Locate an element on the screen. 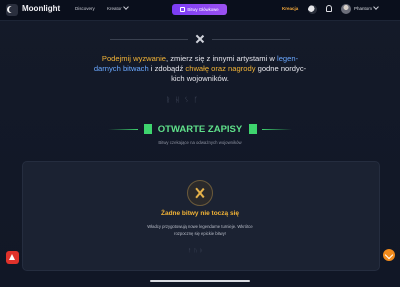 This screenshot has height=287, width=400. divider-left is located at coordinates (149, 39).